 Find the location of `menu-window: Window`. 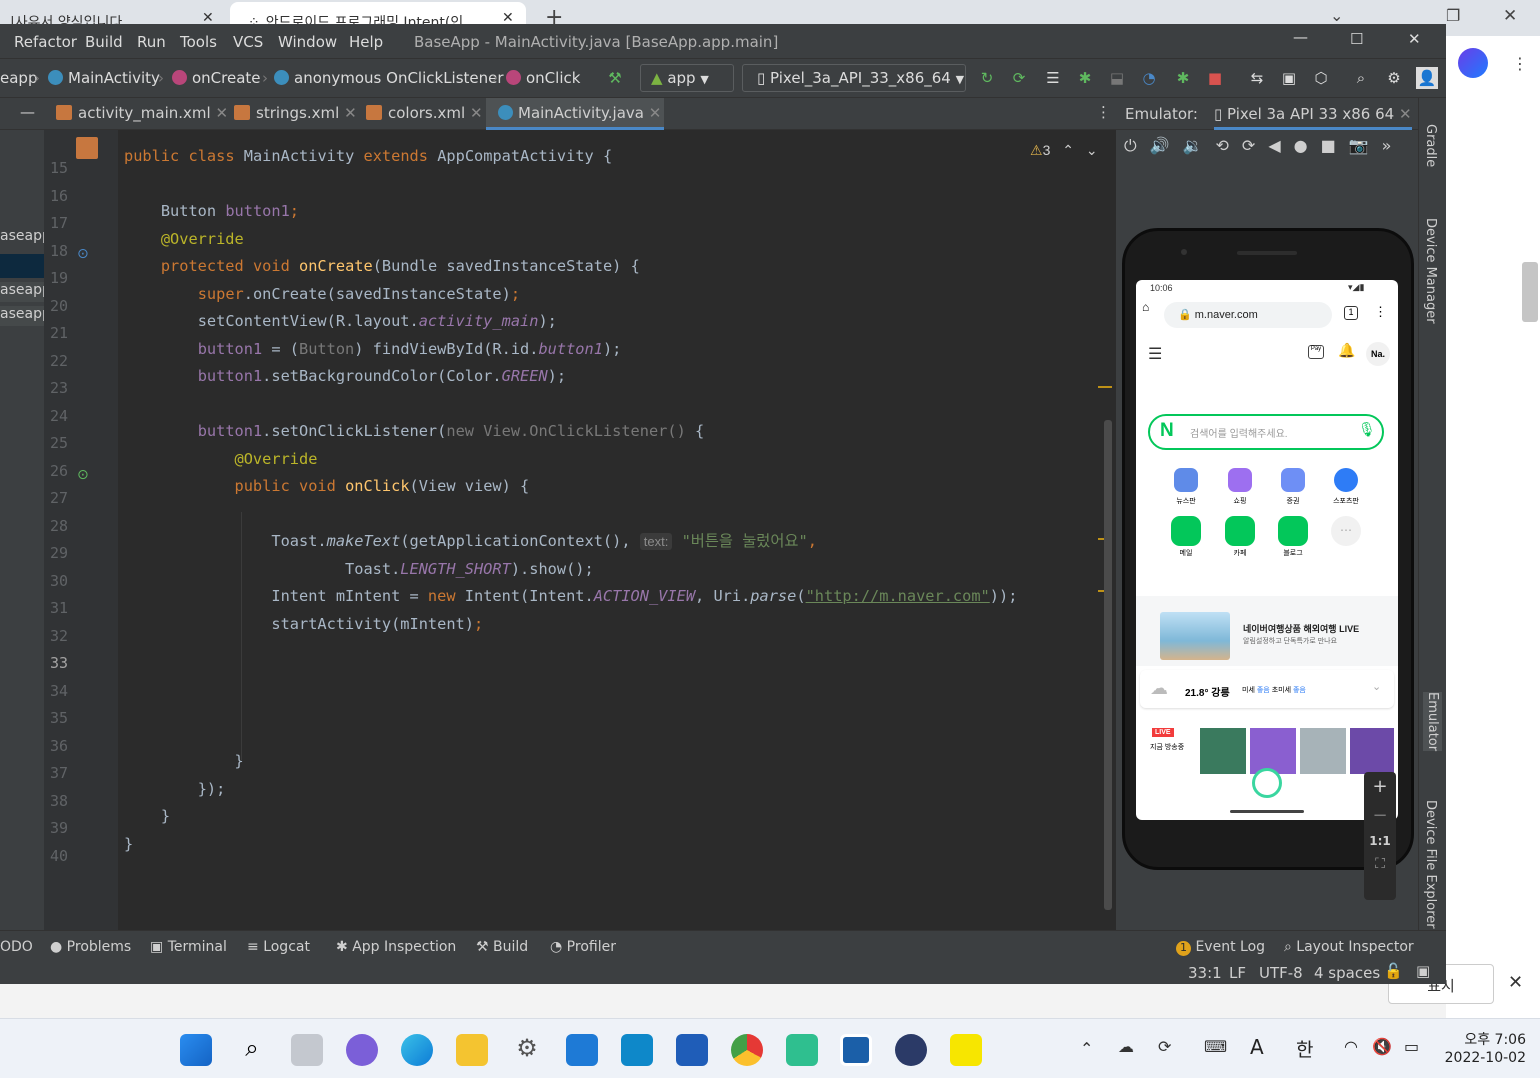

menu-window: Window is located at coordinates (307, 42).